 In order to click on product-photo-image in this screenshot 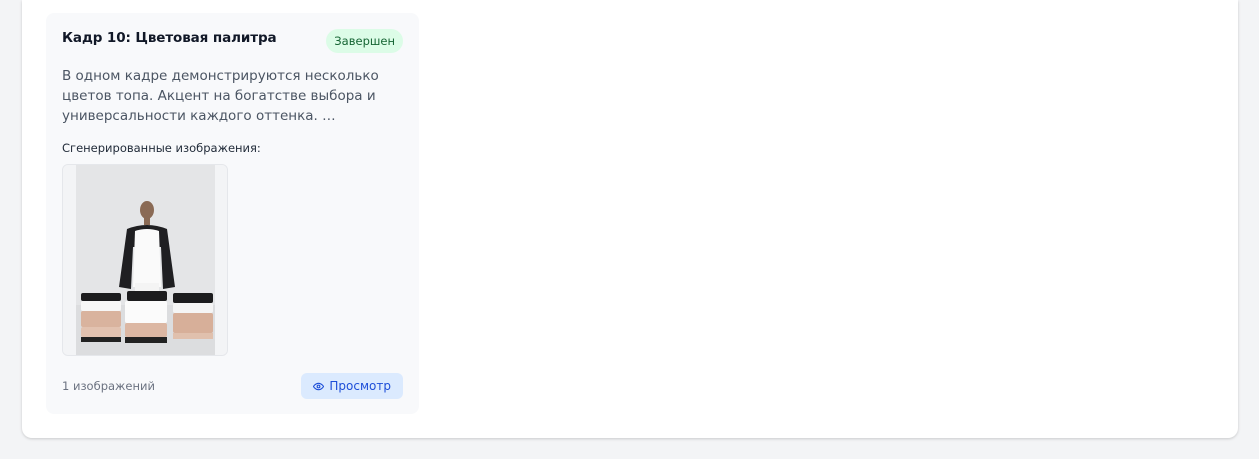, I will do `click(145, 260)`.